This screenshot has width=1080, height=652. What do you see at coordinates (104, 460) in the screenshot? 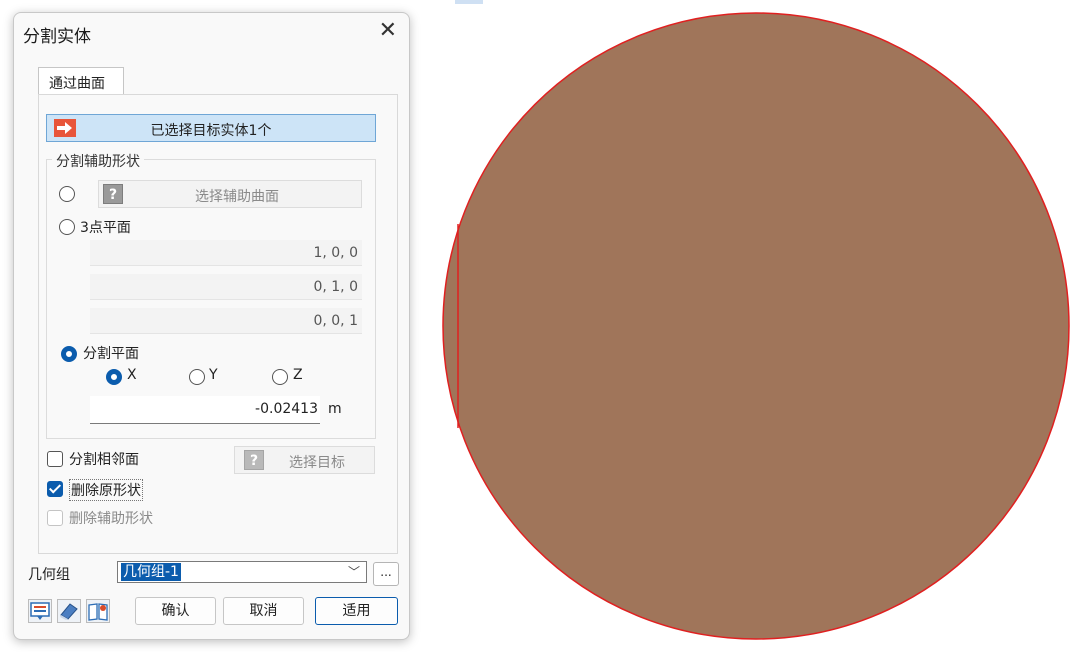
I see `split-adjacent-label: 分割相邻面` at bounding box center [104, 460].